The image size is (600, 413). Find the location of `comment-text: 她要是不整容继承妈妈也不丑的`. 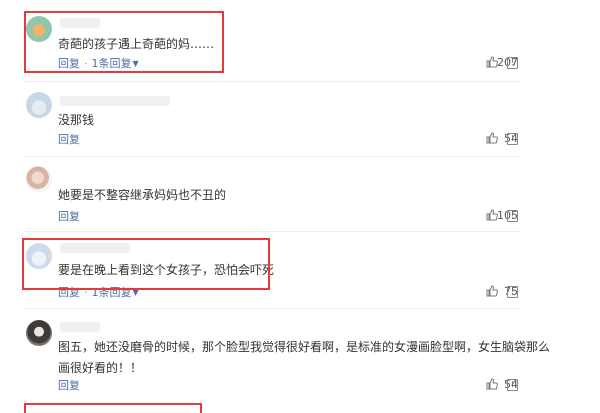

comment-text: 她要是不整容继承妈妈也不丑的 is located at coordinates (142, 195).